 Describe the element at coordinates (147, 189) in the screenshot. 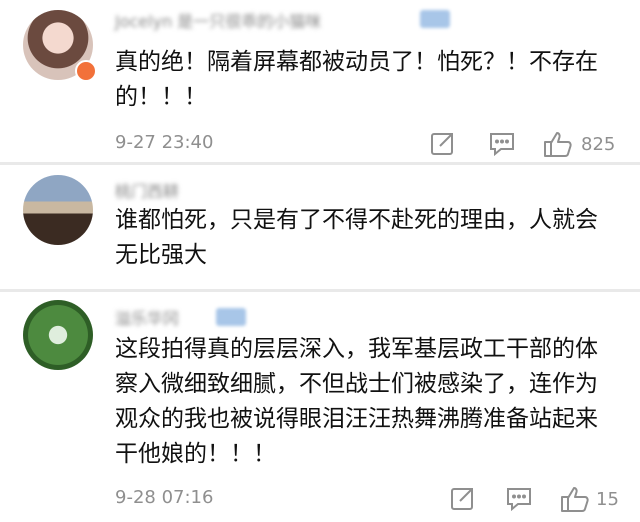

I see `username: 桃门西耕` at that location.